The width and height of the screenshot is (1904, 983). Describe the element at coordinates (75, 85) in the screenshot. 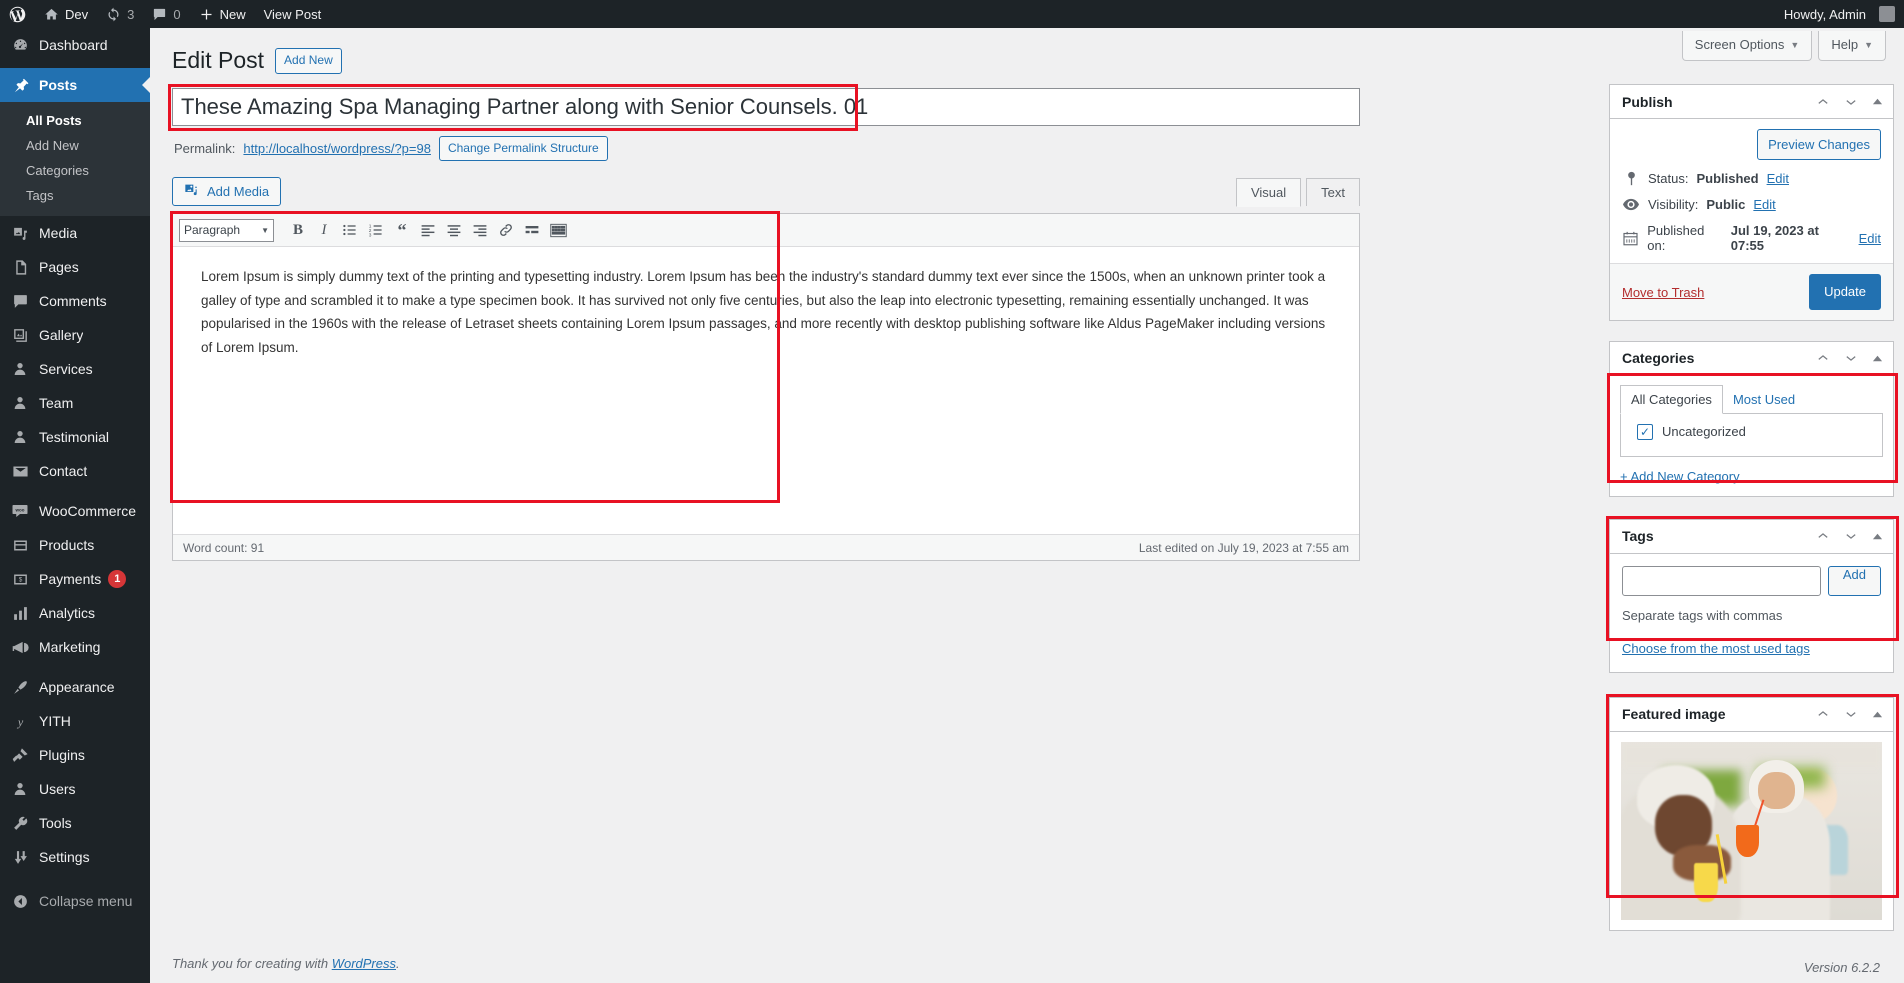

I see `sidebar-item-posts: Posts` at that location.